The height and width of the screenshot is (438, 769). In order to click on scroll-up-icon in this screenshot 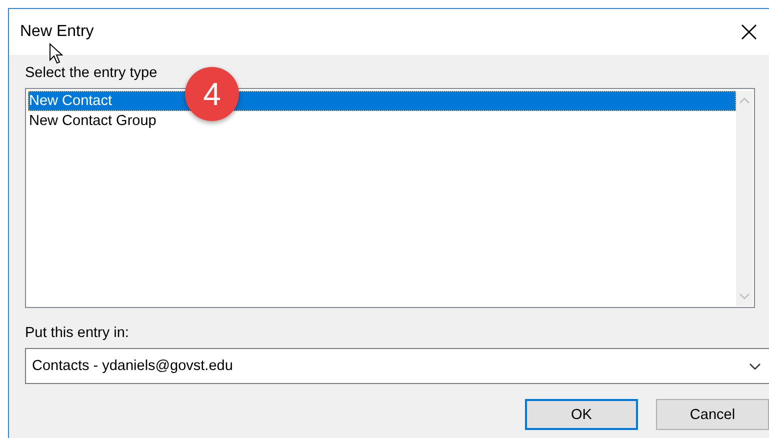, I will do `click(744, 100)`.